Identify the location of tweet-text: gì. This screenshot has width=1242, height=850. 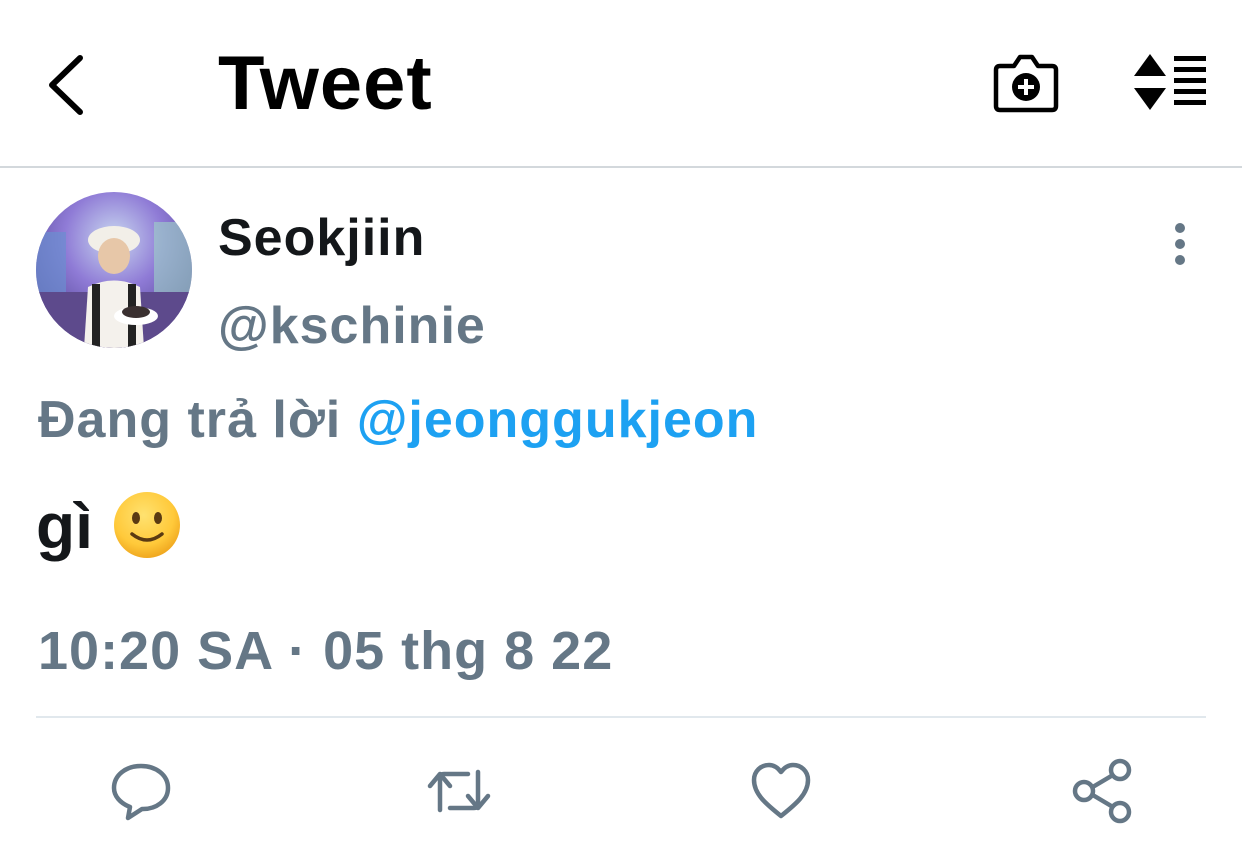
(64, 526).